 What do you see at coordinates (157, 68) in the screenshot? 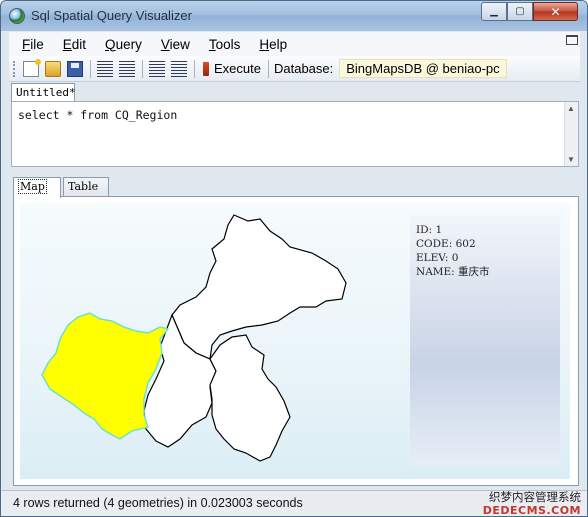
I see `comment-icon` at bounding box center [157, 68].